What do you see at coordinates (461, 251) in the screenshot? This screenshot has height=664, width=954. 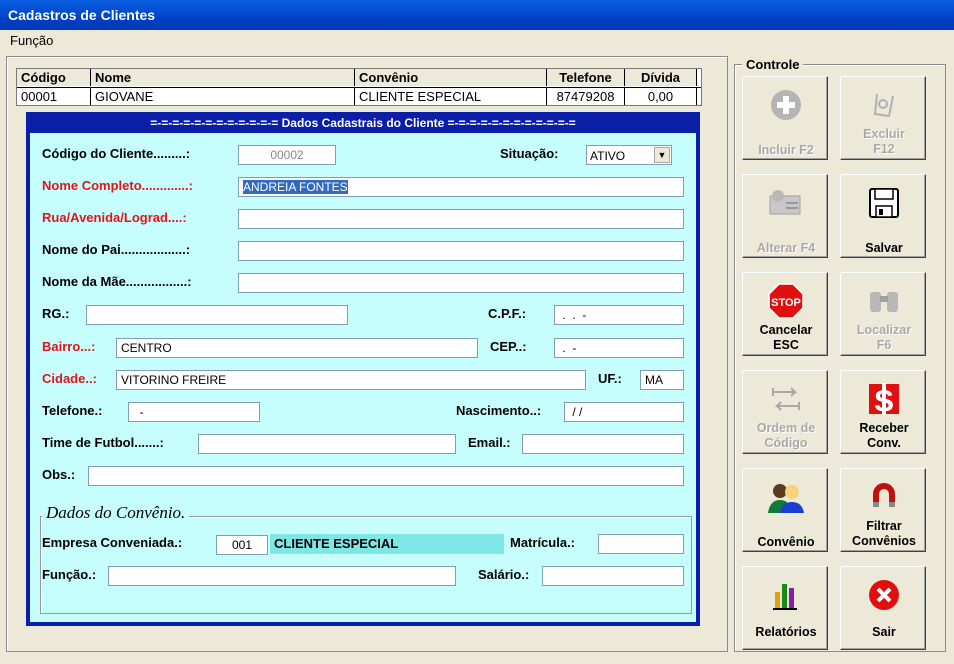 I see `pai-field` at bounding box center [461, 251].